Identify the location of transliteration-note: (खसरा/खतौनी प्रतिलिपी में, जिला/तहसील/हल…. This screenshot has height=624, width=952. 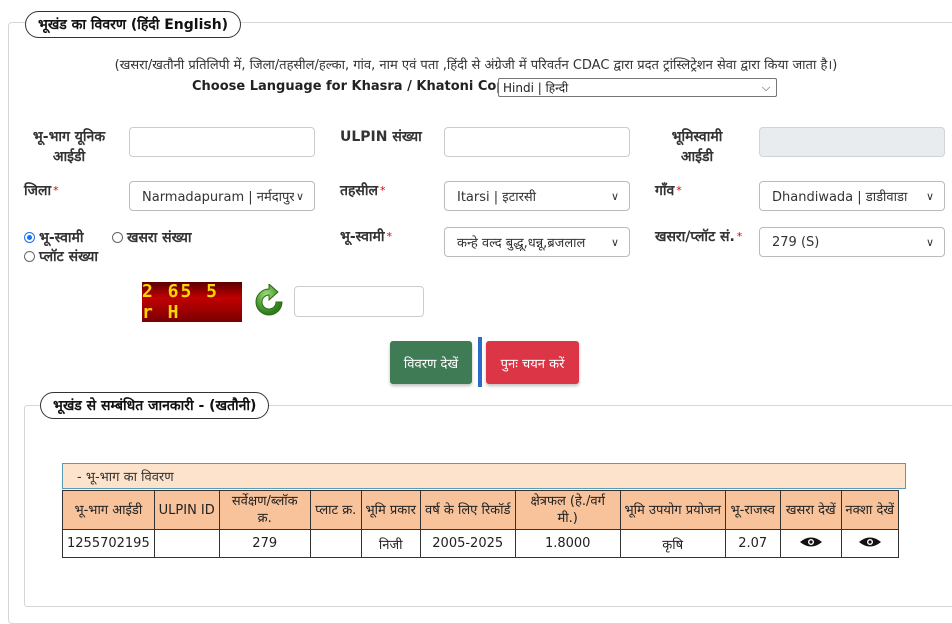
(476, 65).